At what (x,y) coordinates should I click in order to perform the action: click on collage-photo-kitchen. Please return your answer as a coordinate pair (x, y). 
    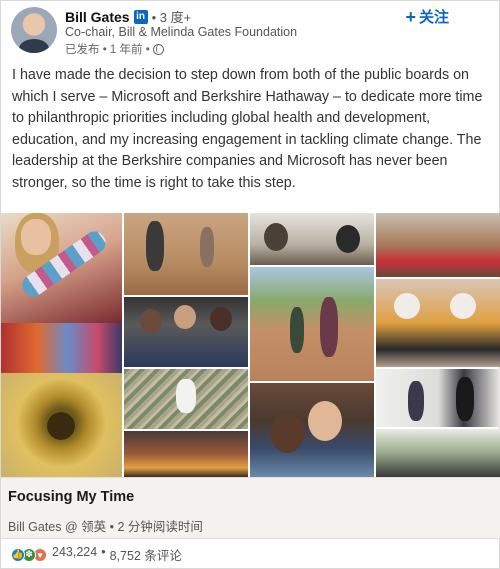
    Looking at the image, I should click on (438, 453).